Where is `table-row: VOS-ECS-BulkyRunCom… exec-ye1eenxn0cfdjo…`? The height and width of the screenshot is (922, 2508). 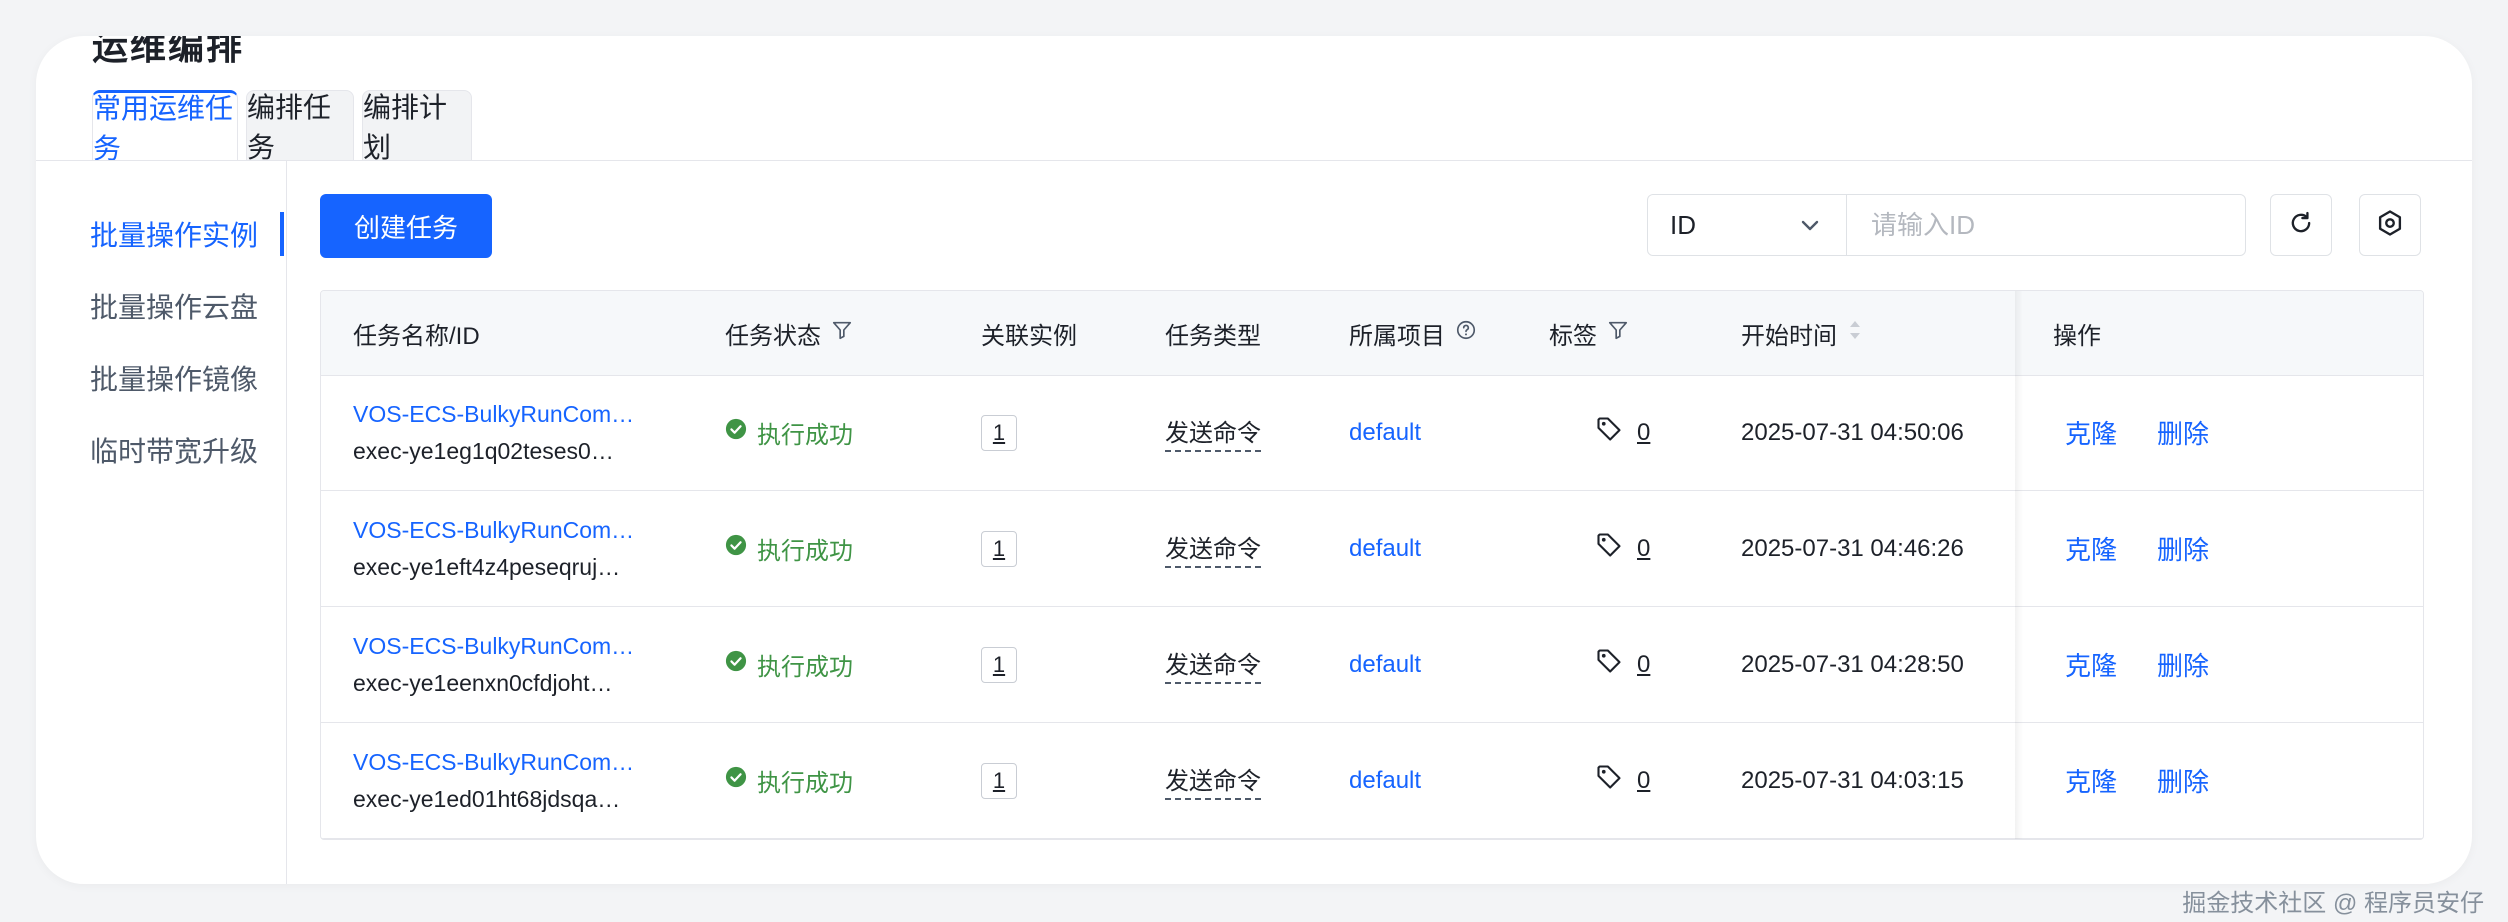 table-row: VOS-ECS-BulkyRunCom… exec-ye1eenxn0cfdjo… is located at coordinates (1372, 665).